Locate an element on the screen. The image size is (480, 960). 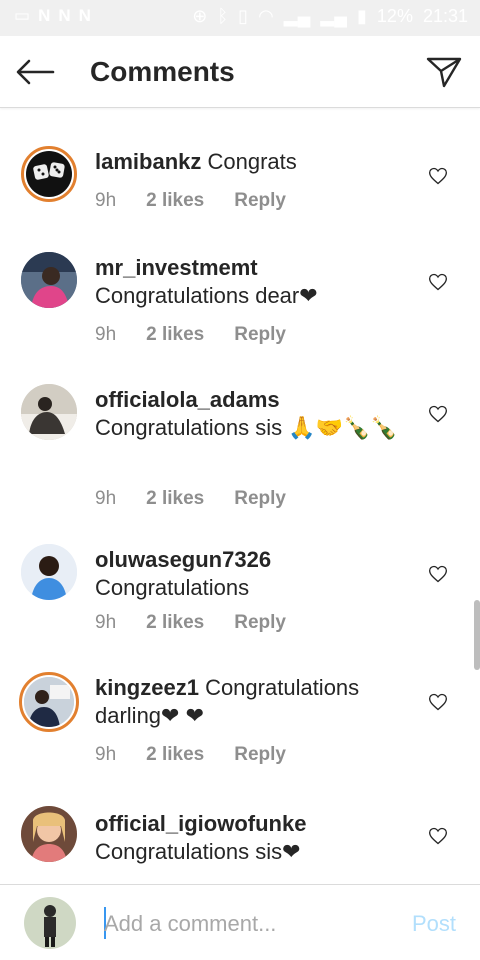
comment-username: kingzeez1 is located at coordinates (147, 687).